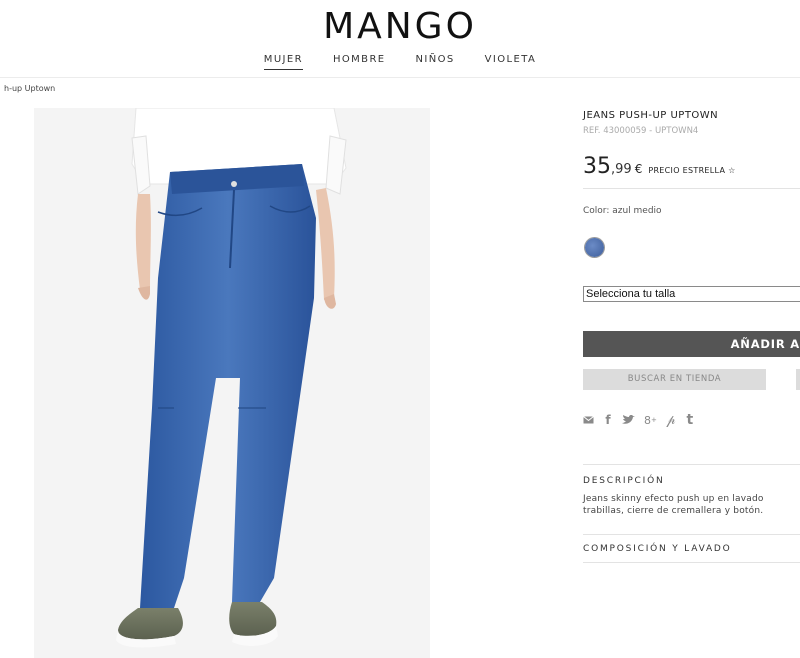 This screenshot has height=658, width=800. Describe the element at coordinates (641, 131) in the screenshot. I see `product-reference: REF. 43000059 - UPTOWN4` at that location.